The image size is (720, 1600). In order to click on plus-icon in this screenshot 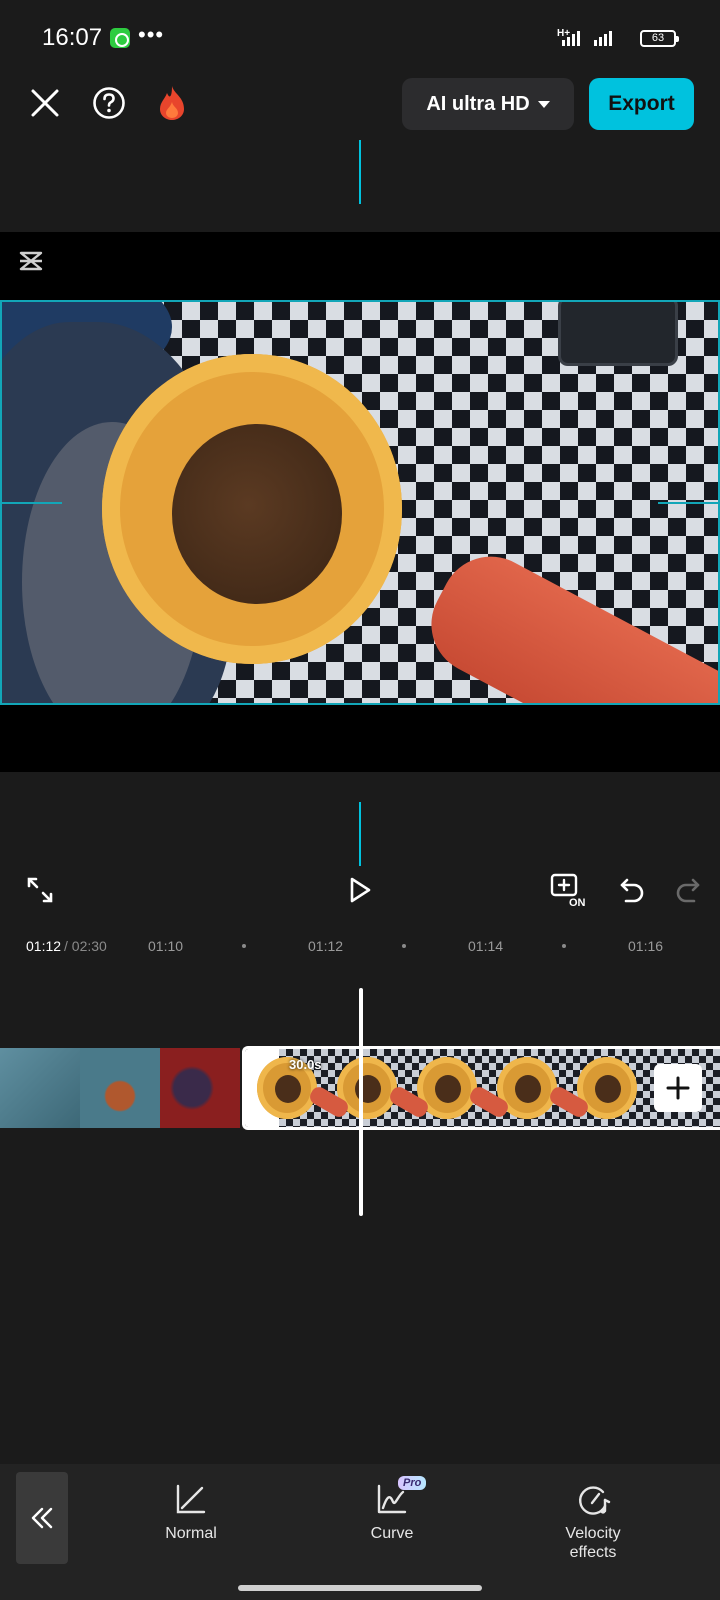, I will do `click(678, 1088)`.